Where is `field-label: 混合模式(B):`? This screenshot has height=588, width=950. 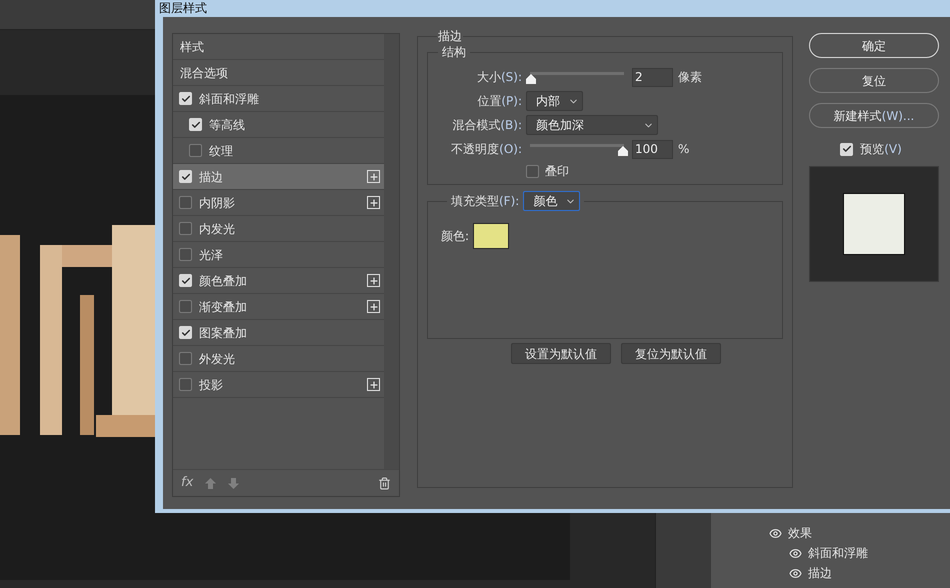 field-label: 混合模式(B): is located at coordinates (486, 125).